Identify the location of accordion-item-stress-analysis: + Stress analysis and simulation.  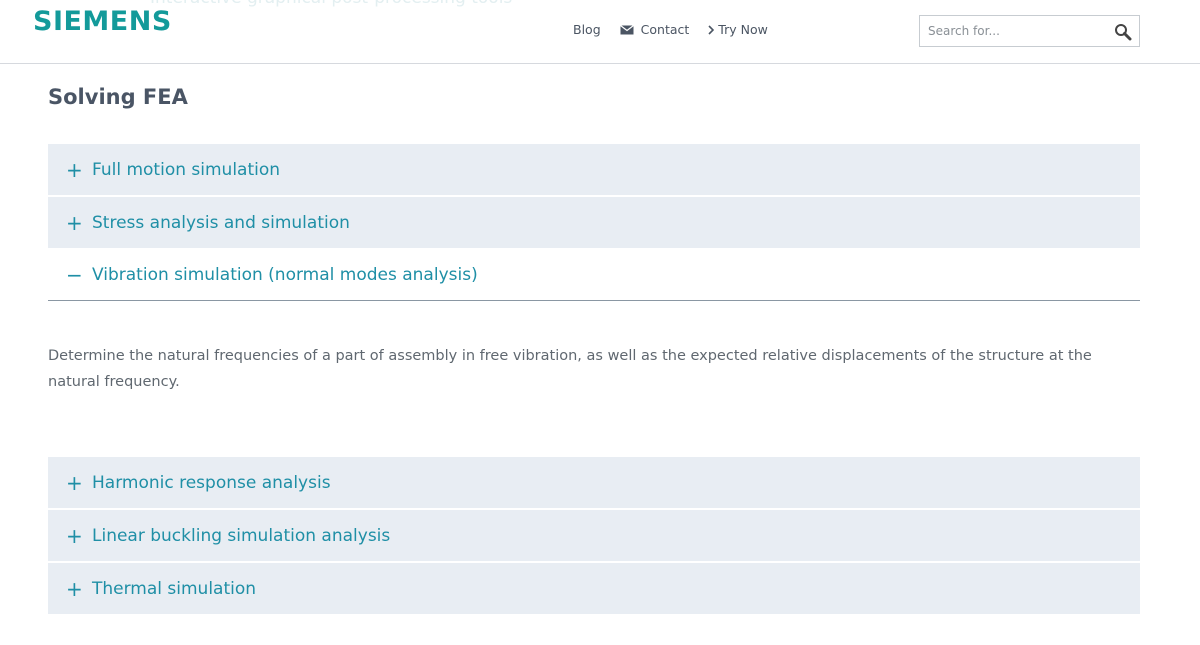
(594, 222).